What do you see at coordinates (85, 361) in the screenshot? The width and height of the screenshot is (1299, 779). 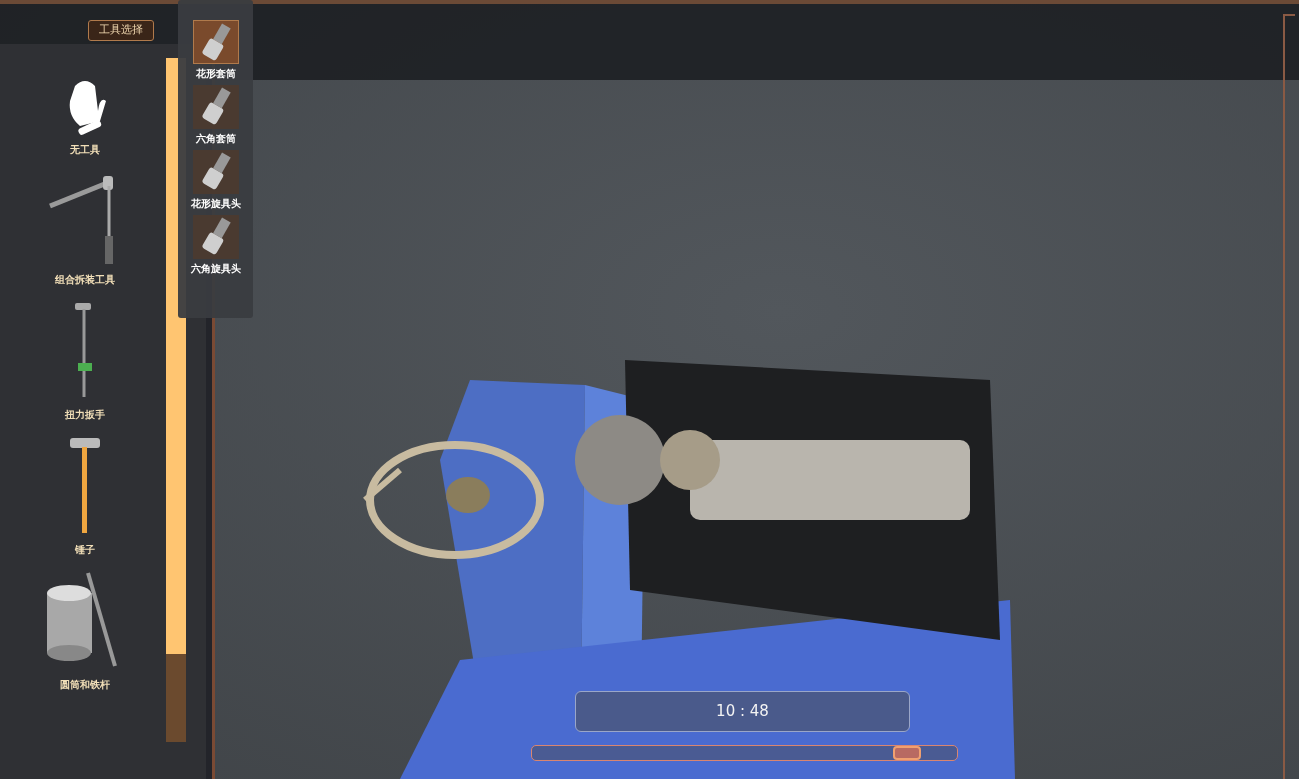 I see `tool-item: 扭力扳手` at bounding box center [85, 361].